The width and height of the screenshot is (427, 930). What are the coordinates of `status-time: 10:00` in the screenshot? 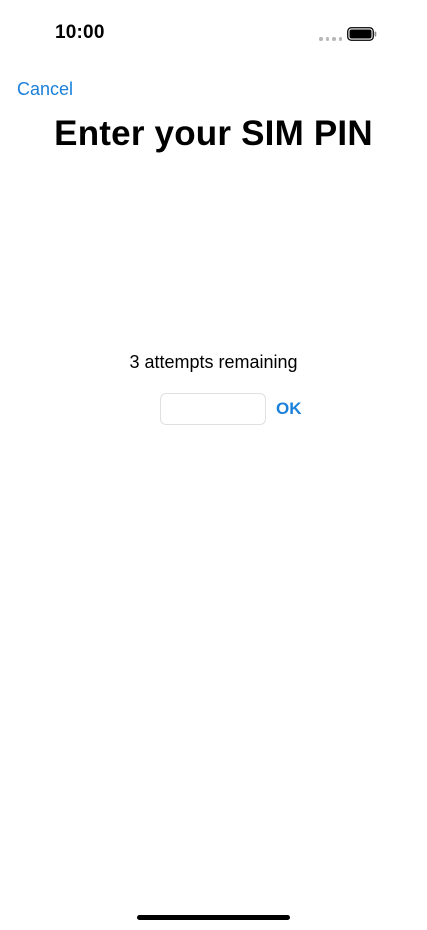 It's located at (80, 32).